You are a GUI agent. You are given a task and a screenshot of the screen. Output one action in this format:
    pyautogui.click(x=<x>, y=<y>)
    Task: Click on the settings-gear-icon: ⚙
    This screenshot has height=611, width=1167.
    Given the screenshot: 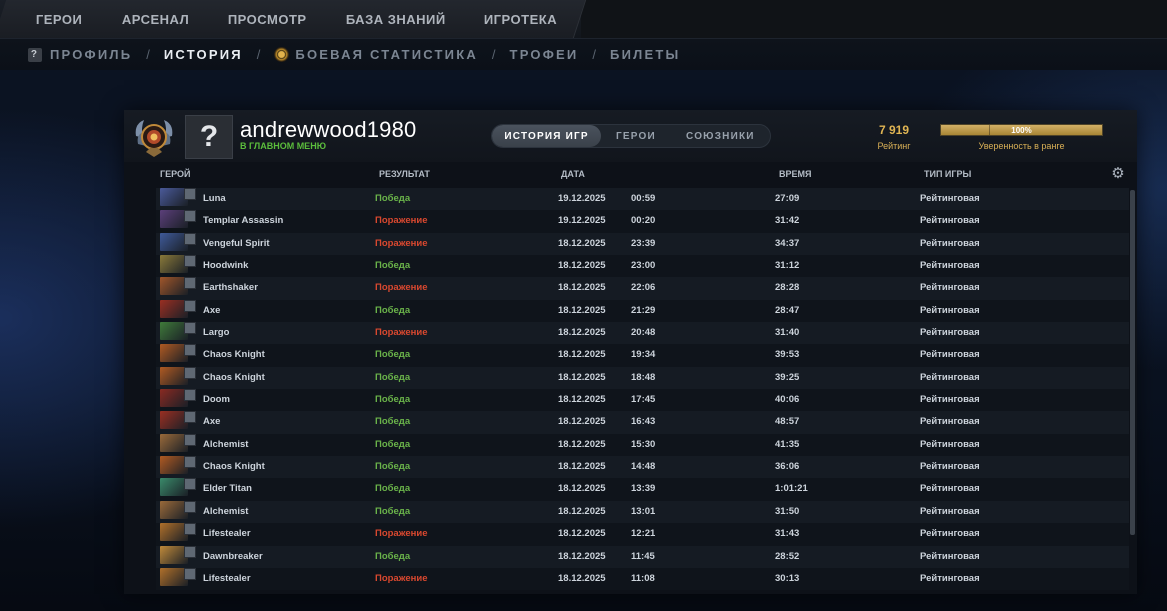 What is the action you would take?
    pyautogui.click(x=1118, y=174)
    